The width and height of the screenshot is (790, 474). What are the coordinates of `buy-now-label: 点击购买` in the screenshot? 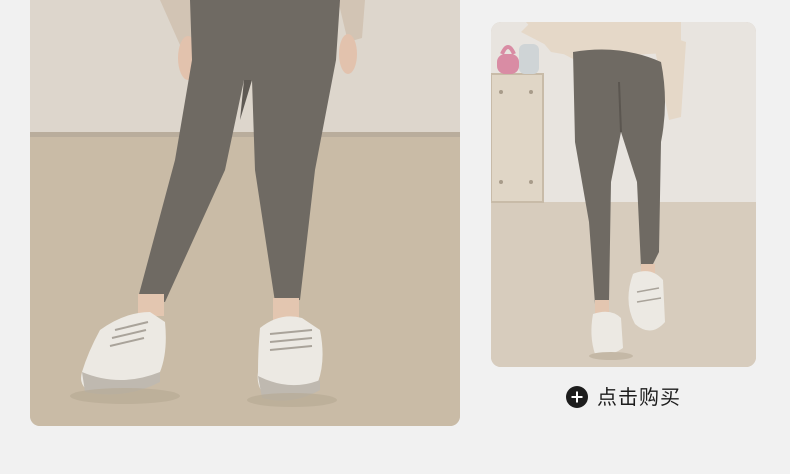 It's located at (639, 397).